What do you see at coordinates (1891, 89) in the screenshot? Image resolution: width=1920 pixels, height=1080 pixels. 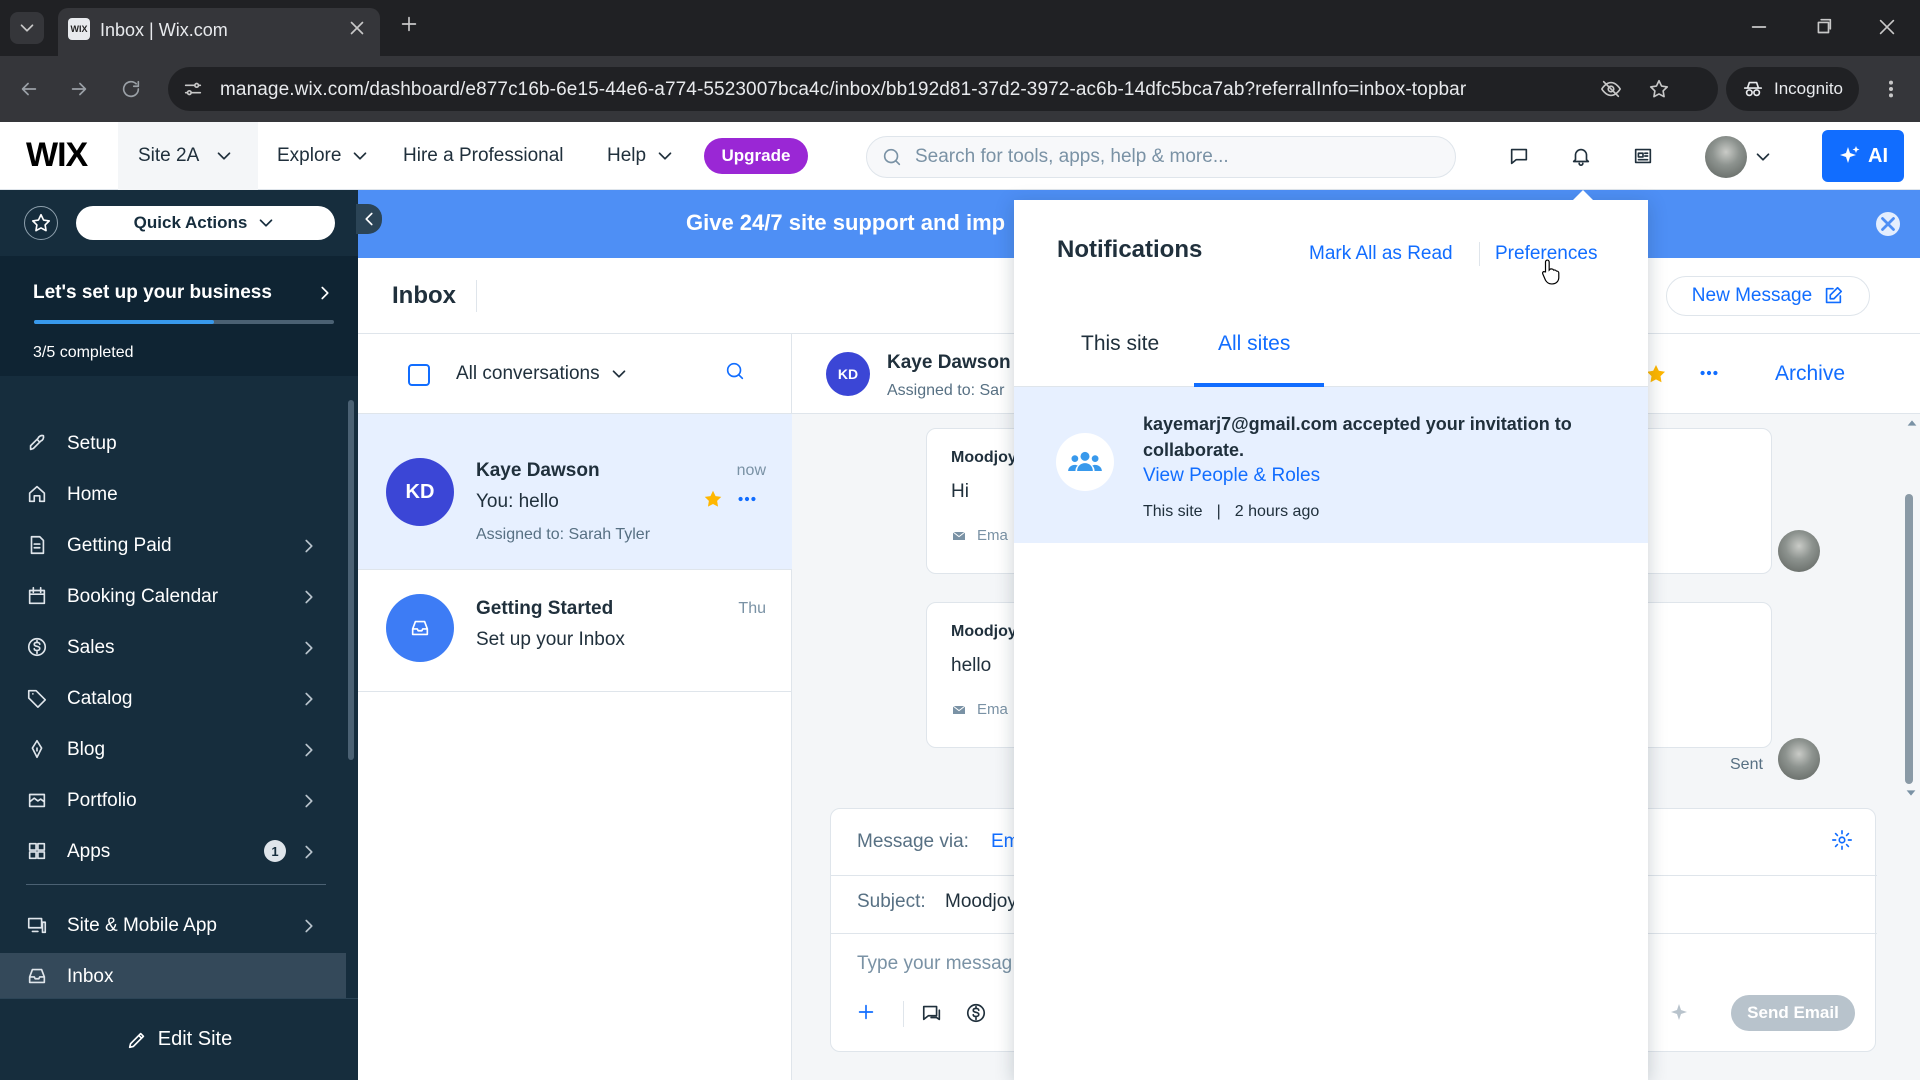 I see `browser-menu-icon` at bounding box center [1891, 89].